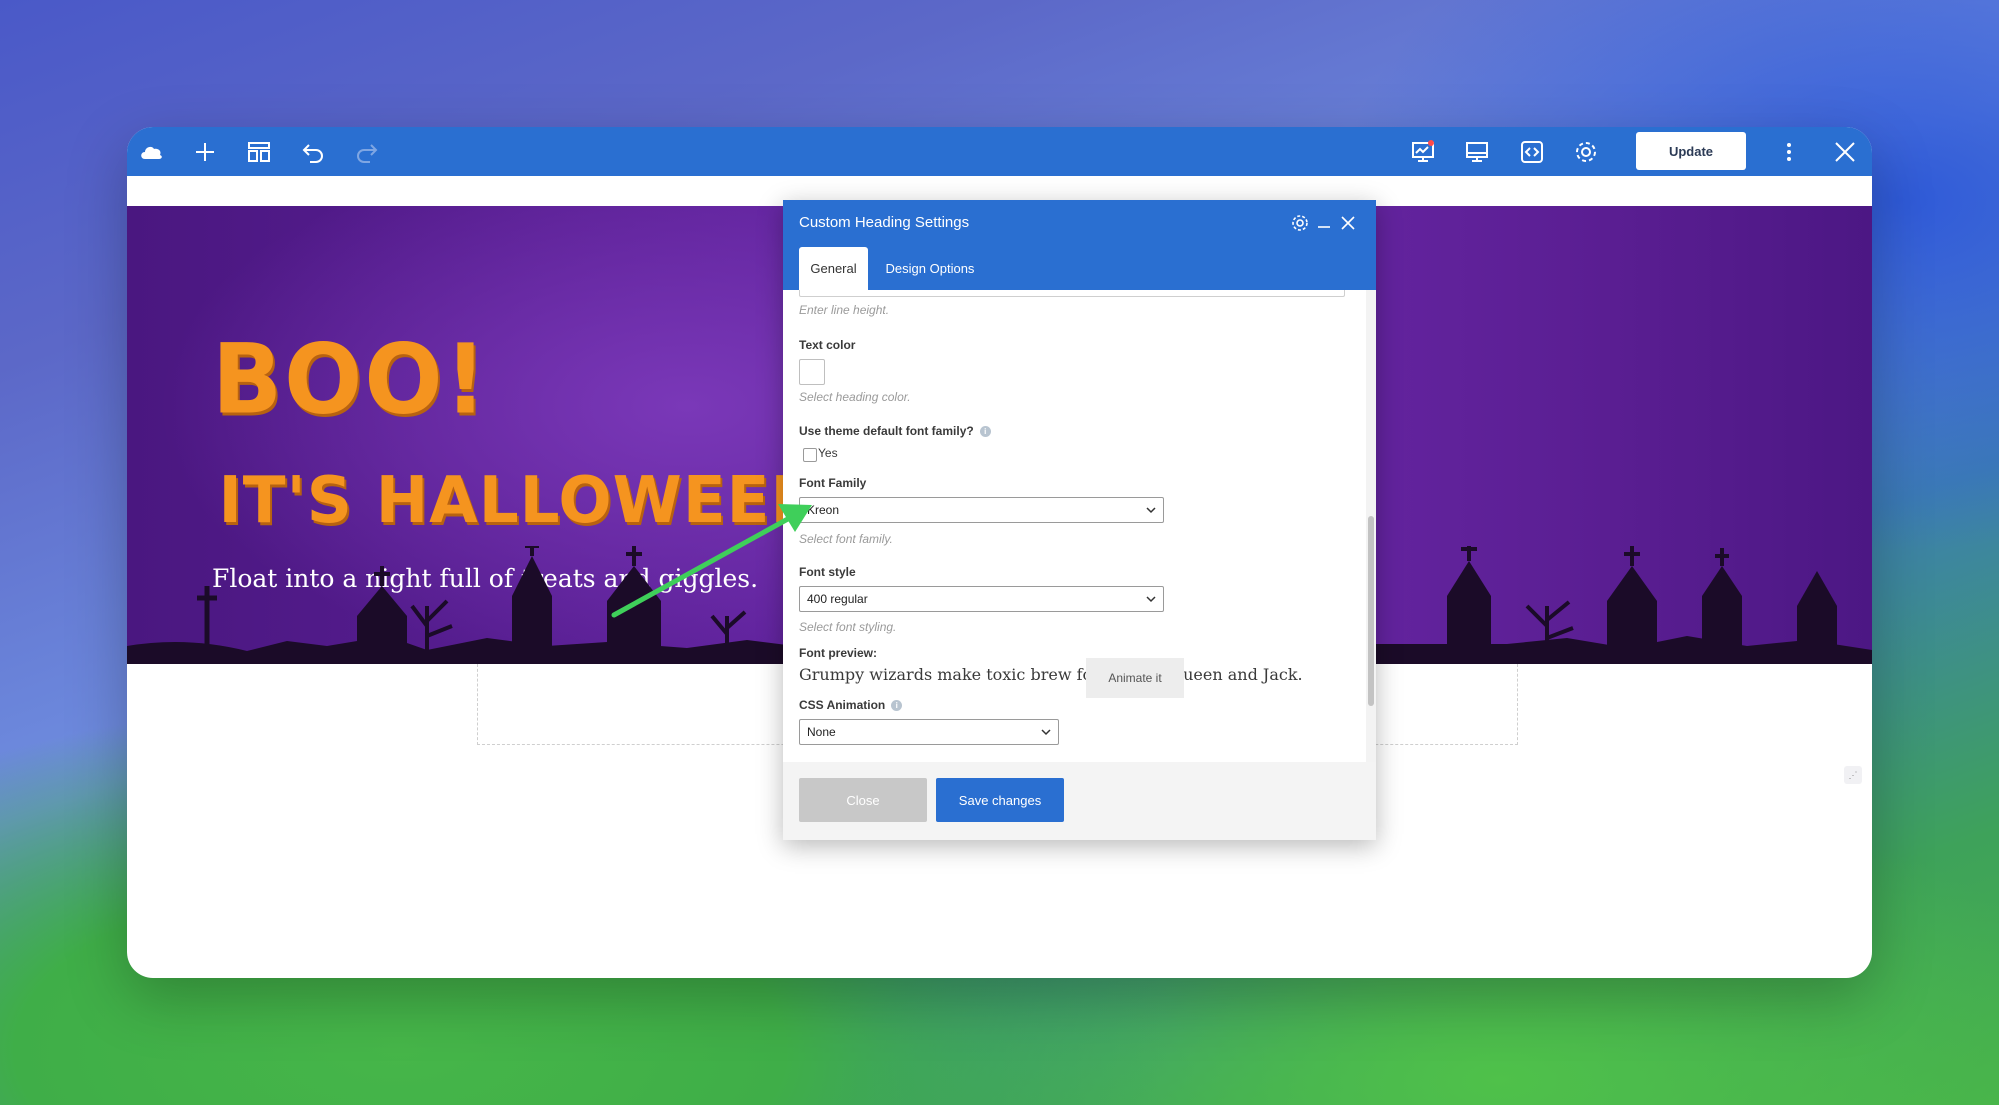  I want to click on builder-toolbar: Update, so click(999, 151).